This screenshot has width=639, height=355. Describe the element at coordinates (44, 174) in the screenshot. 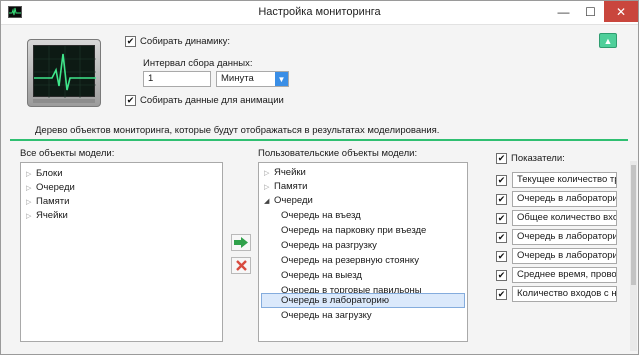

I see `tree-item: ▷ Блоки` at that location.